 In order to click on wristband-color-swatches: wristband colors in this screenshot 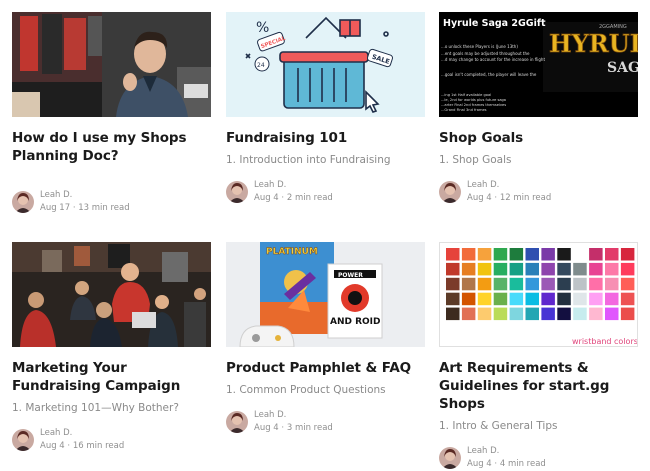, I will do `click(539, 294)`.